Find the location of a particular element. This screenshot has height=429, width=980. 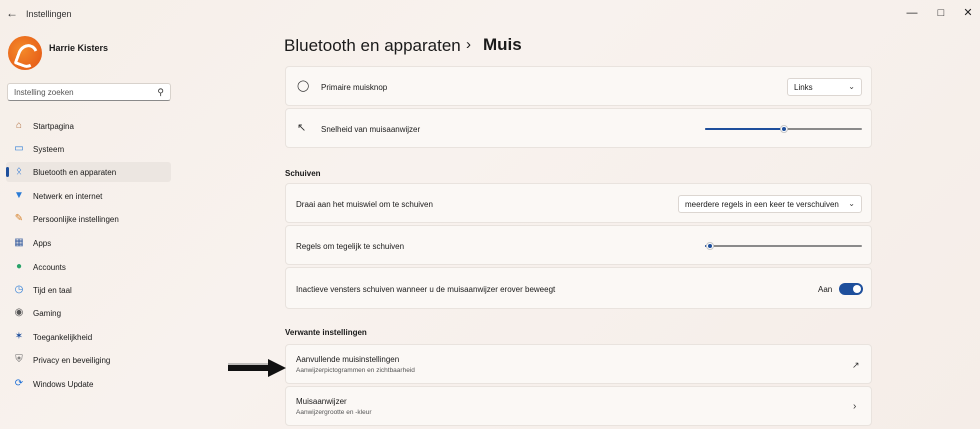

home-icon: ⌂ is located at coordinates (19, 125).